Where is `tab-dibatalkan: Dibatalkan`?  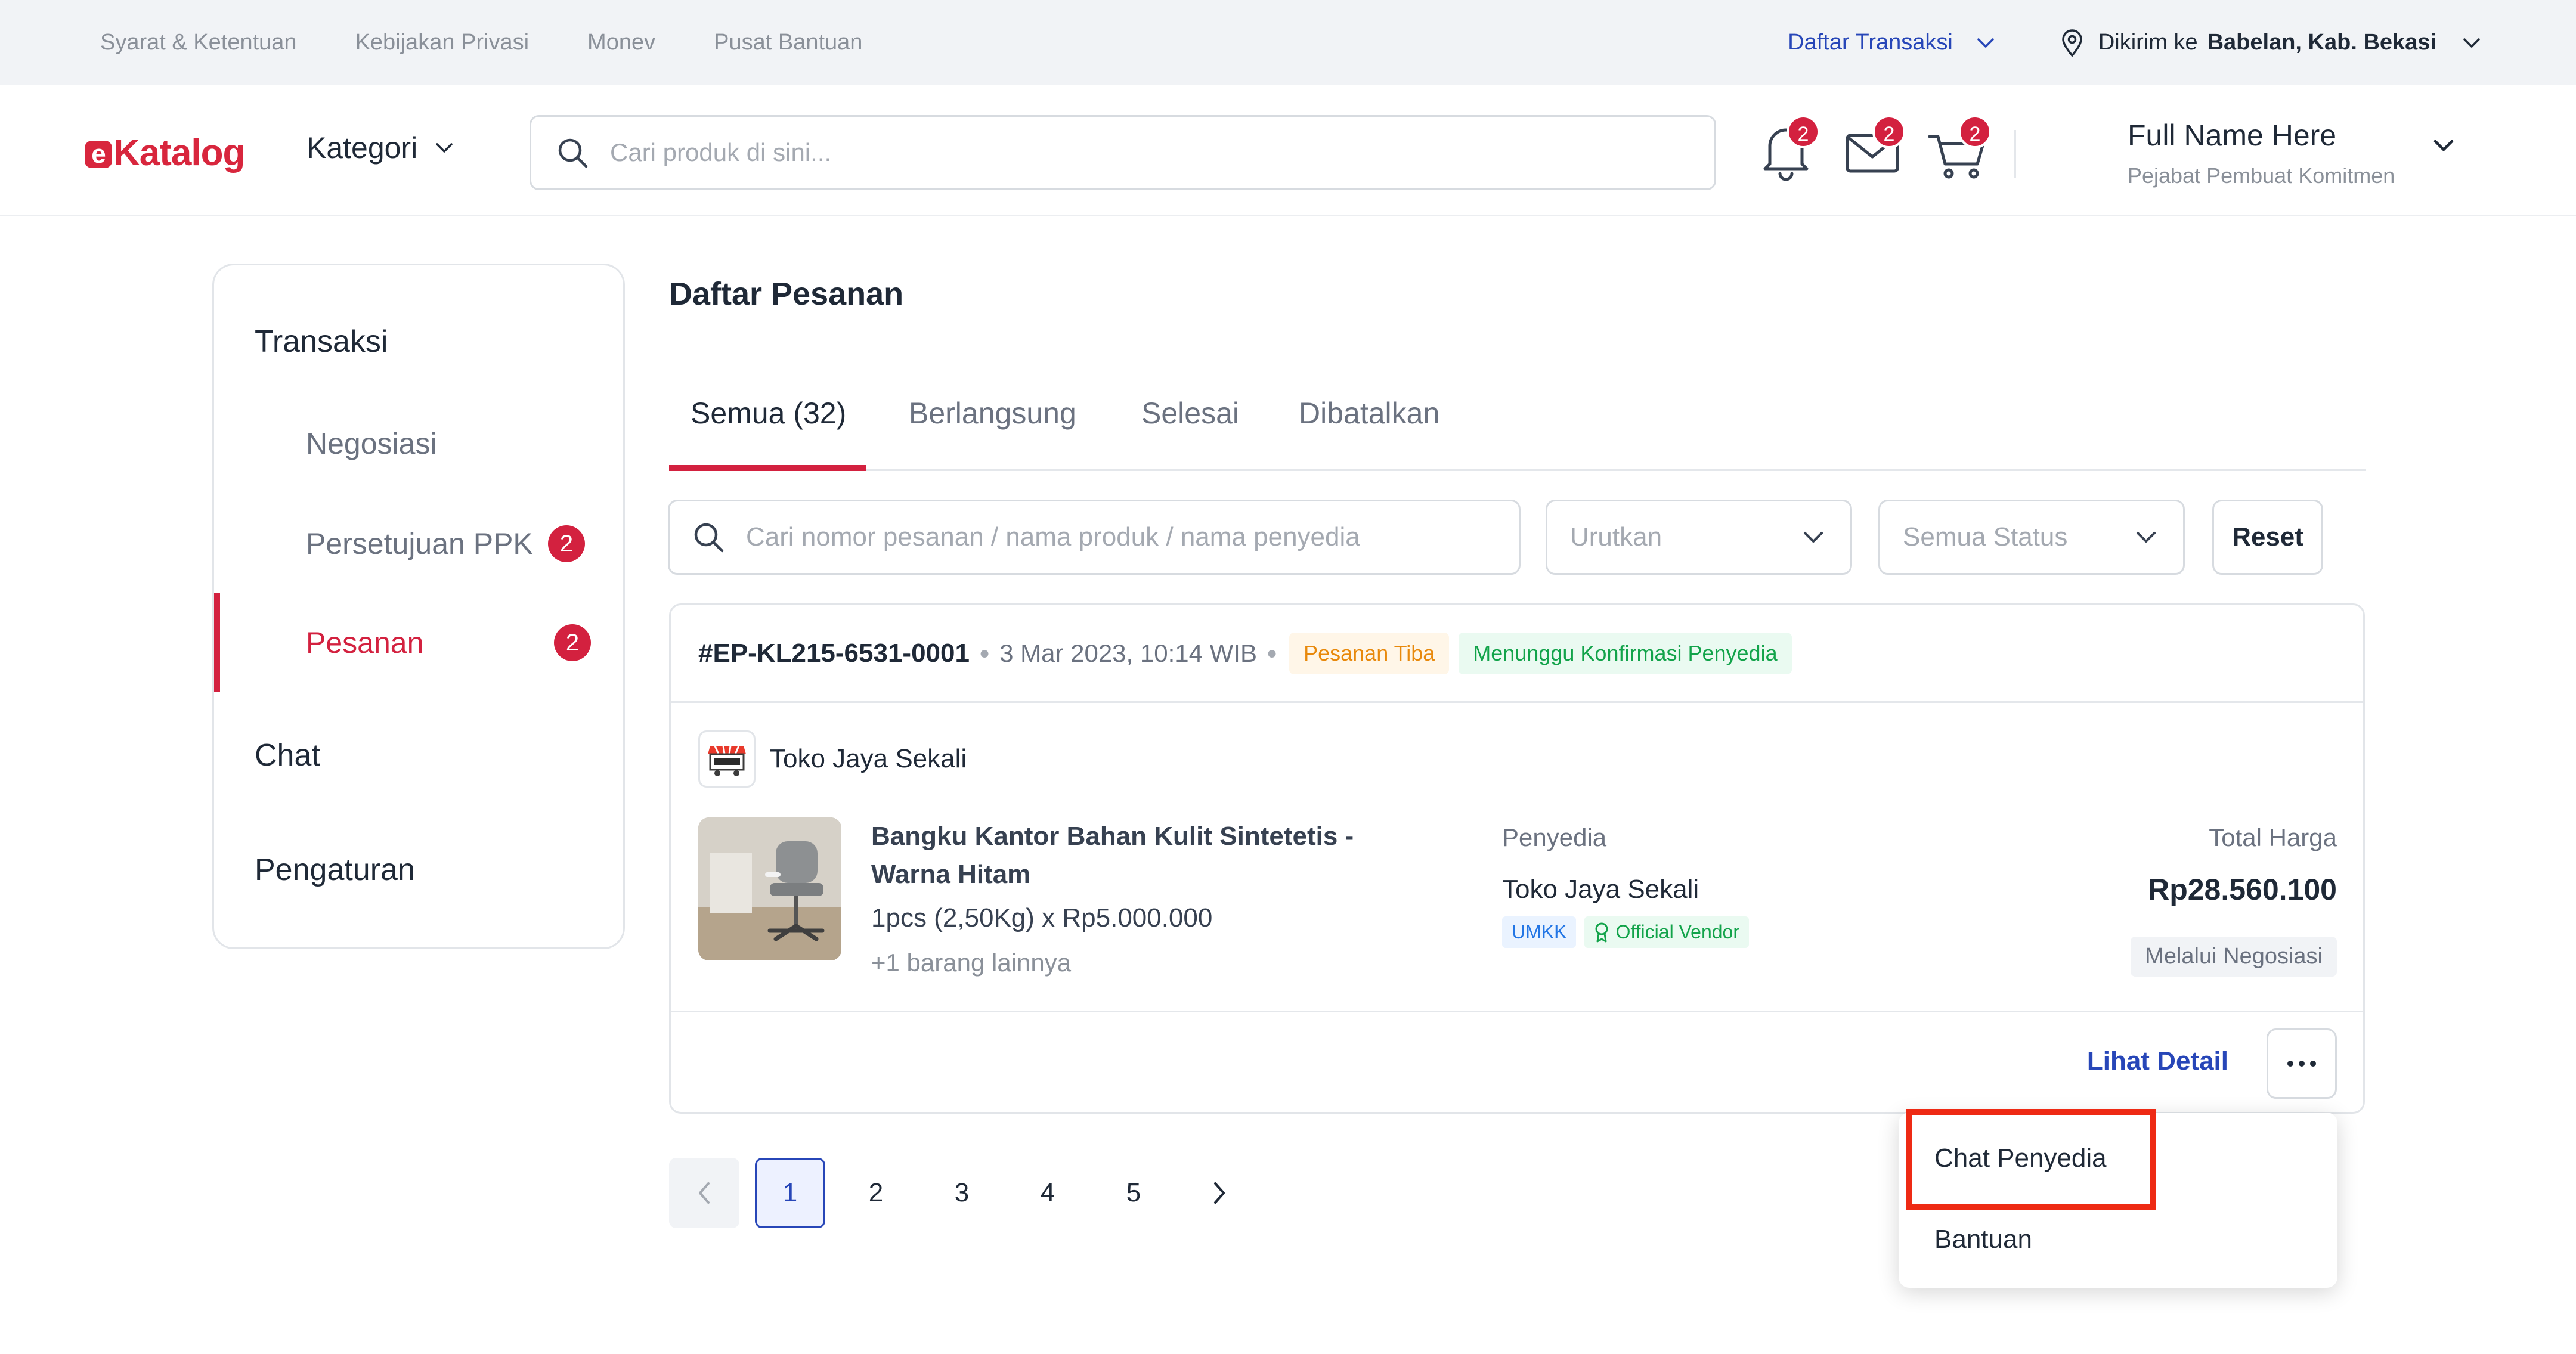 tab-dibatalkan: Dibatalkan is located at coordinates (1369, 426).